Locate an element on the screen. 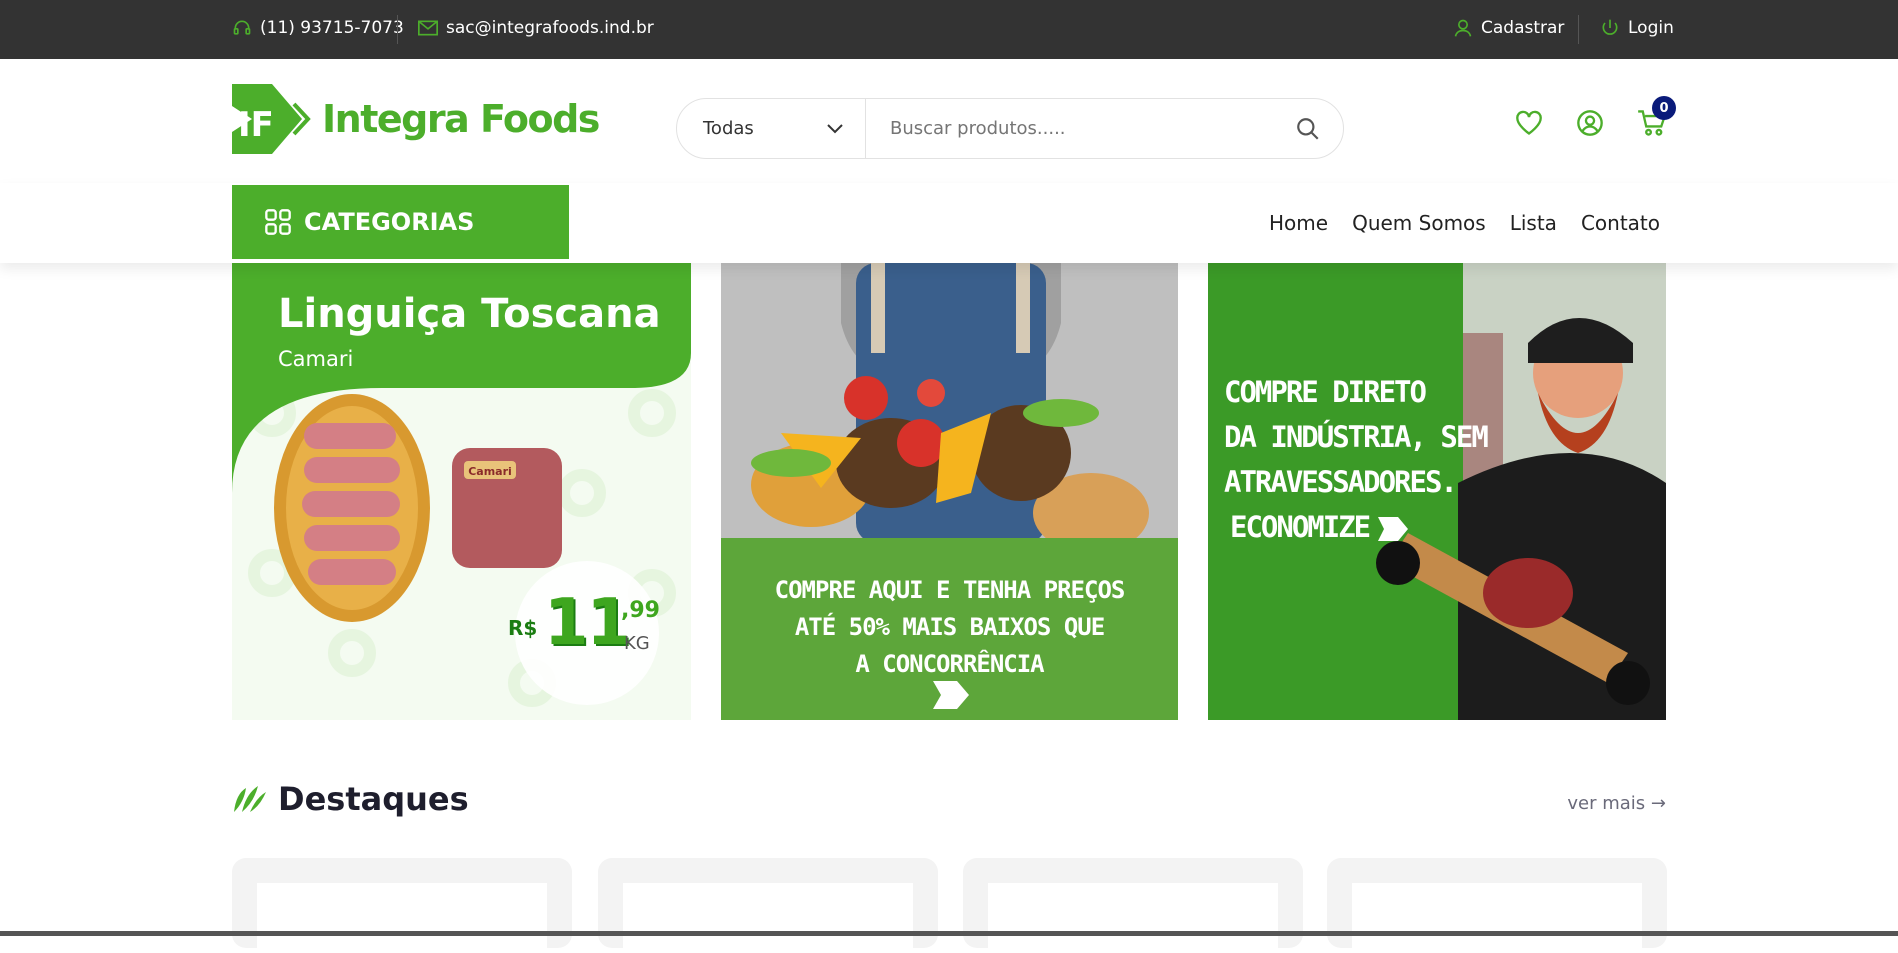 The height and width of the screenshot is (953, 1898). logo: IF Integra Foods is located at coordinates (416, 119).